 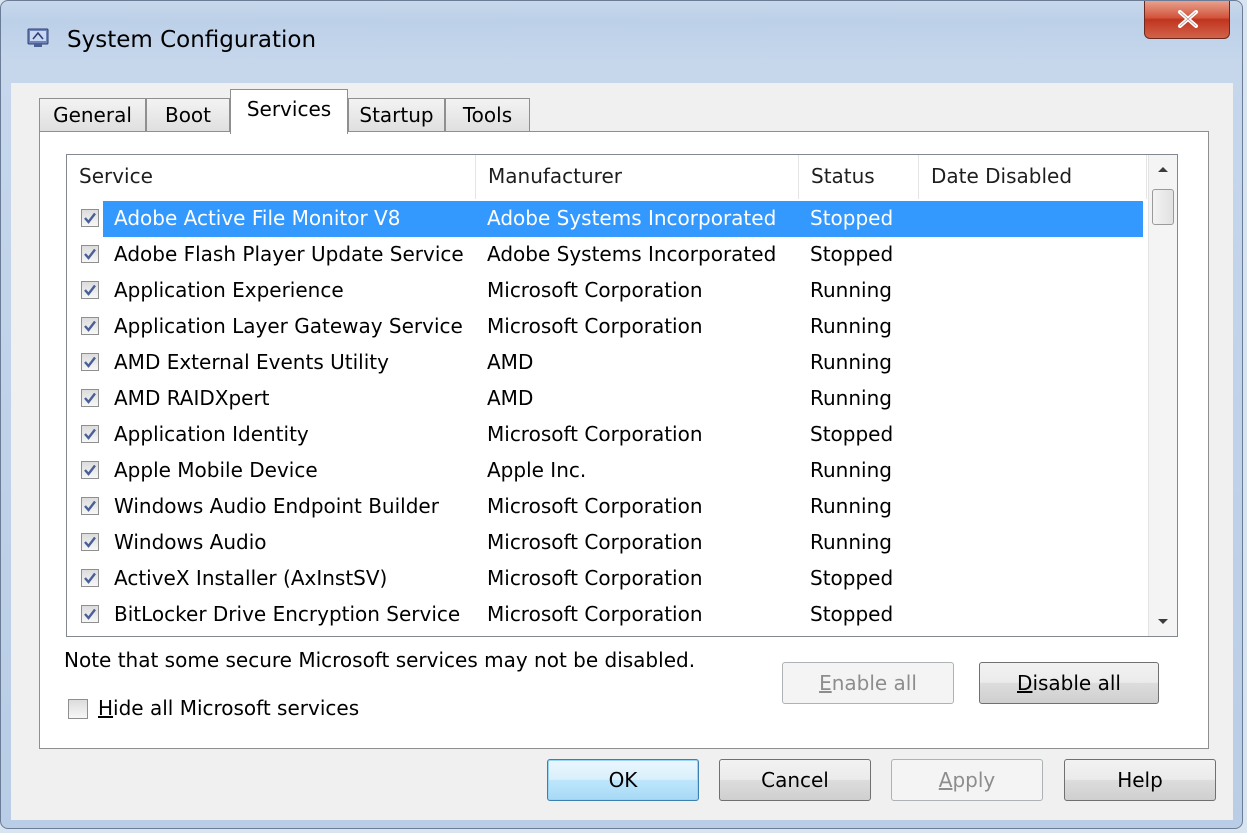 I want to click on hide-ms-checkbox-box, so click(x=78, y=709).